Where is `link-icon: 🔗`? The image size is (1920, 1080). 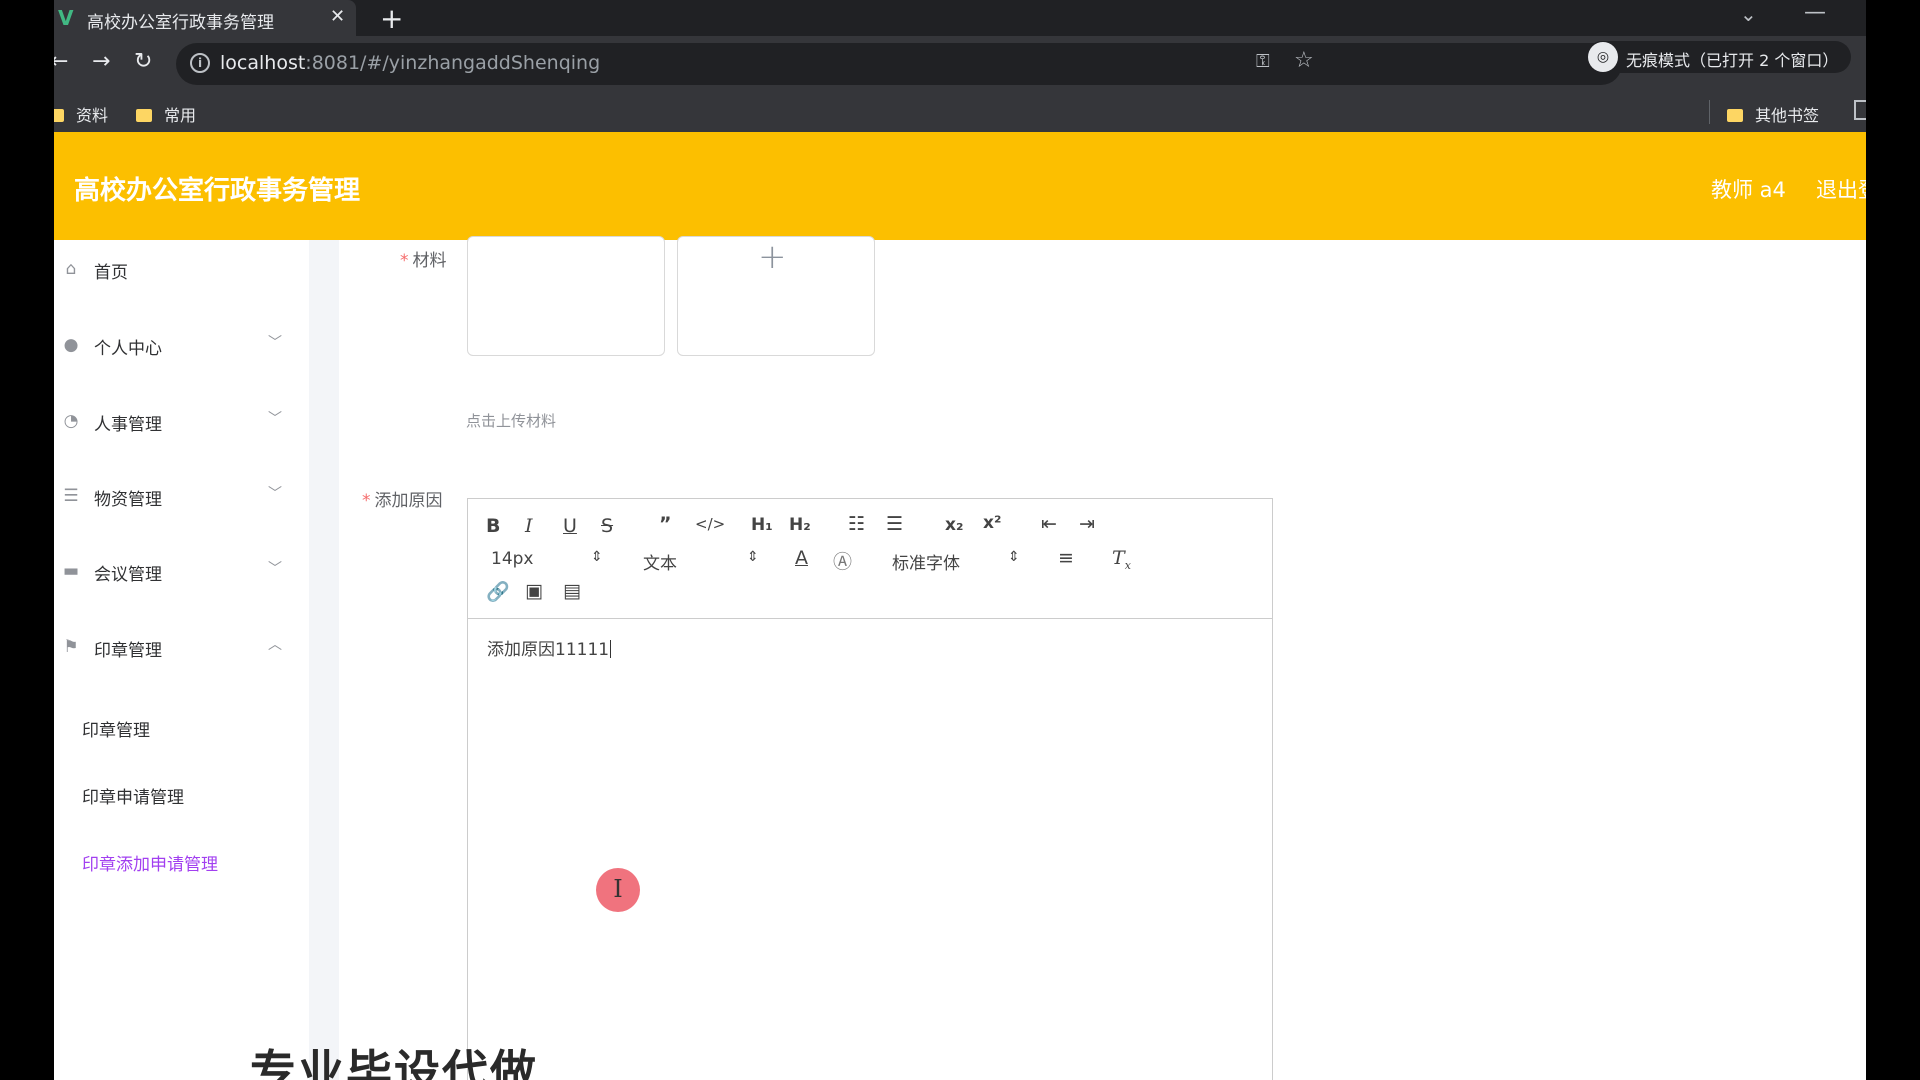
link-icon: 🔗 is located at coordinates (498, 591).